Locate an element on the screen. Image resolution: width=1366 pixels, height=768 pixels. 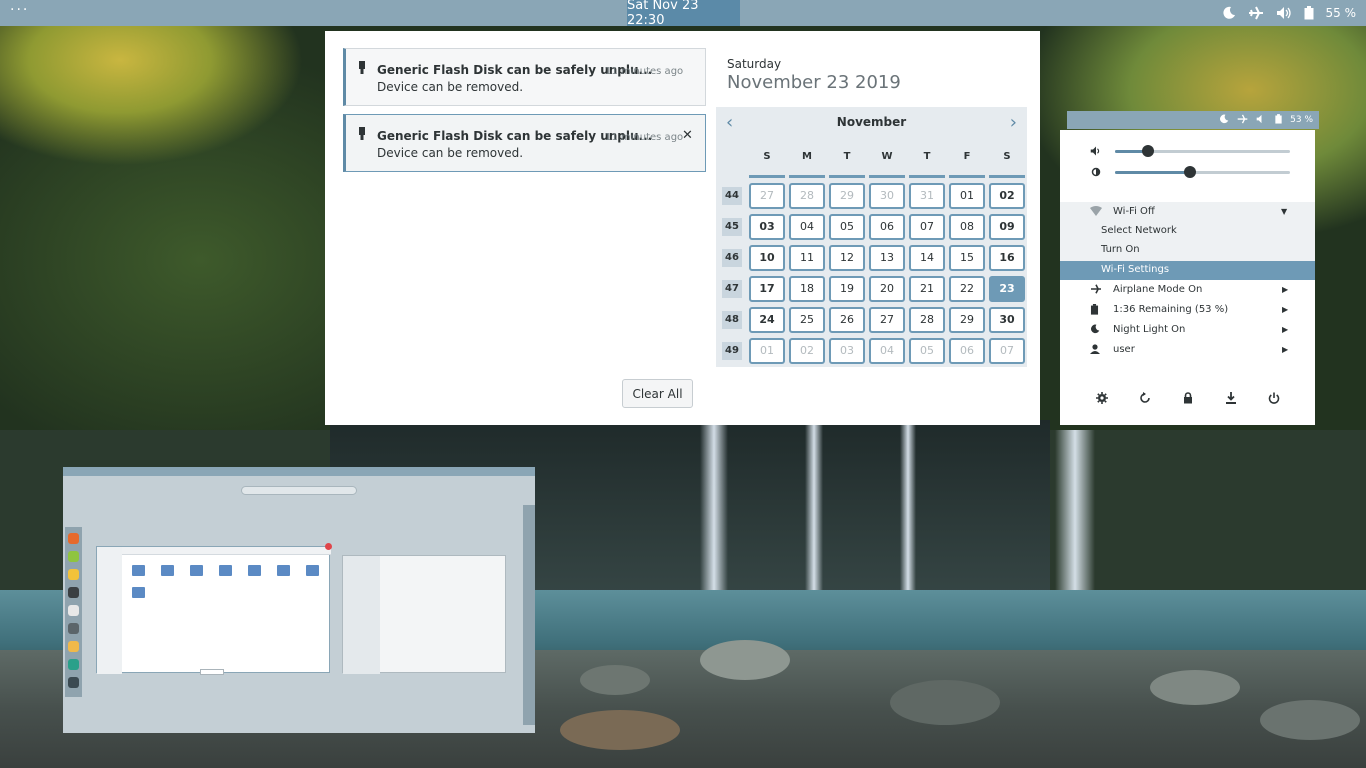
clear-all-button: Clear All is located at coordinates (657, 393).